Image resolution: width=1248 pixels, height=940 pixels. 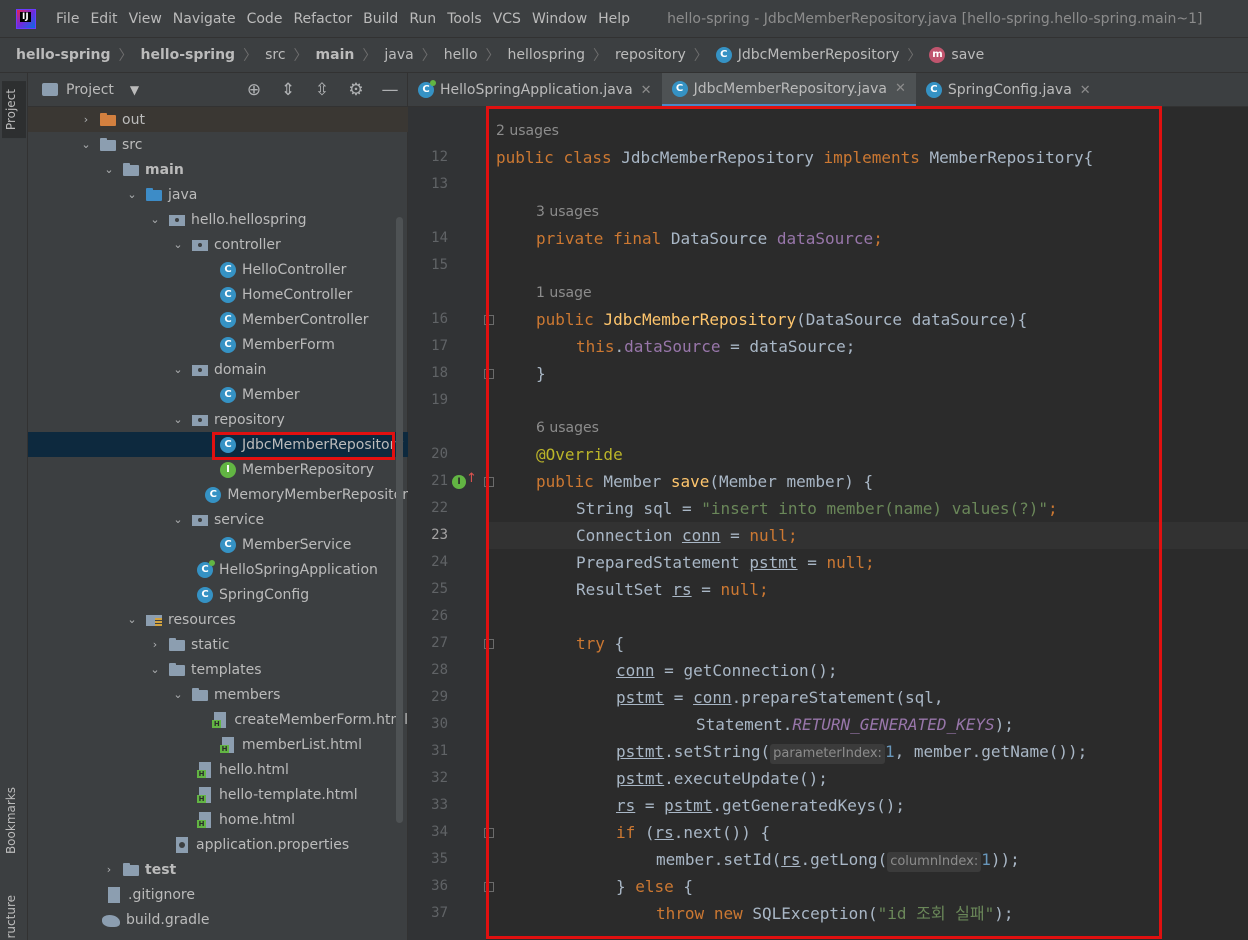 What do you see at coordinates (218, 719) in the screenshot?
I see `tree-item-createmembernform: createMemberForm.html` at bounding box center [218, 719].